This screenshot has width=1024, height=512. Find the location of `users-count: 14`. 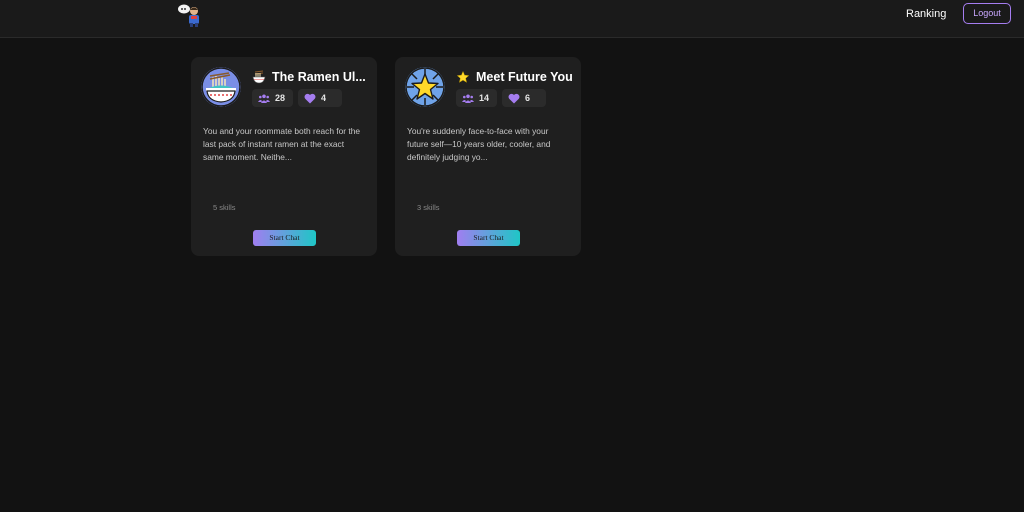

users-count: 14 is located at coordinates (484, 98).